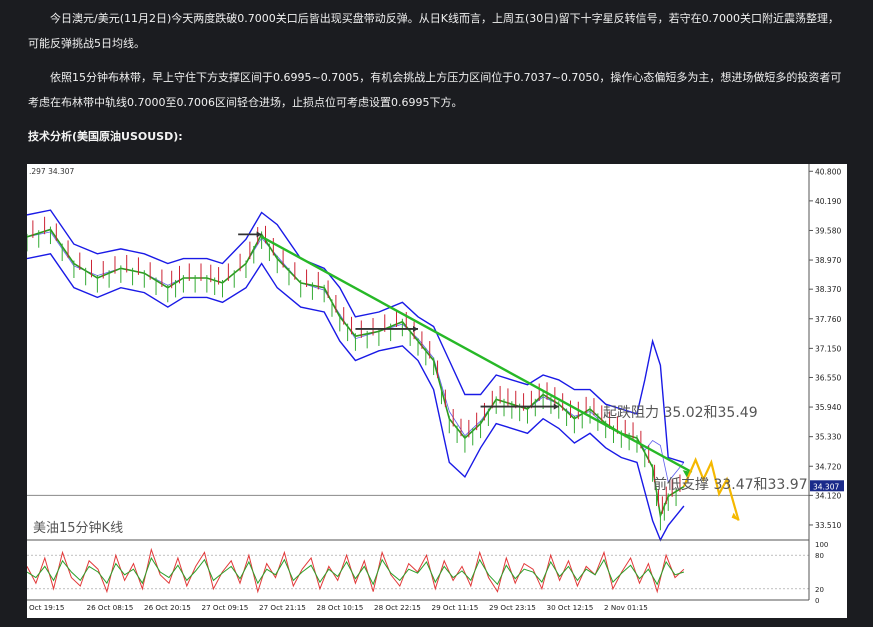 Image resolution: width=873 pixels, height=627 pixels. What do you see at coordinates (512, 607) in the screenshot?
I see `x-tick-label: 29 Oct 23:15` at bounding box center [512, 607].